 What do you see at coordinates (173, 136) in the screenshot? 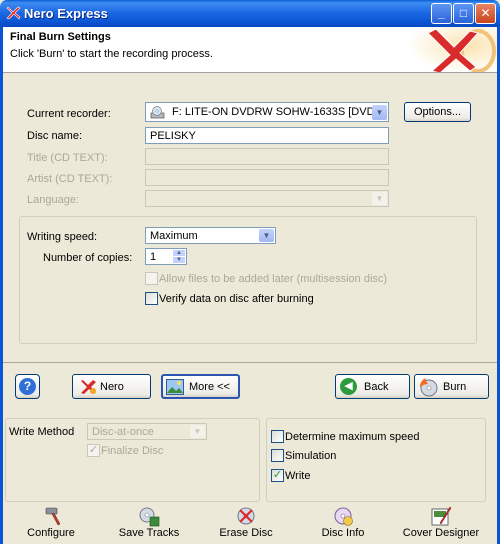
I see `disc-name-value: PELISKY` at bounding box center [173, 136].